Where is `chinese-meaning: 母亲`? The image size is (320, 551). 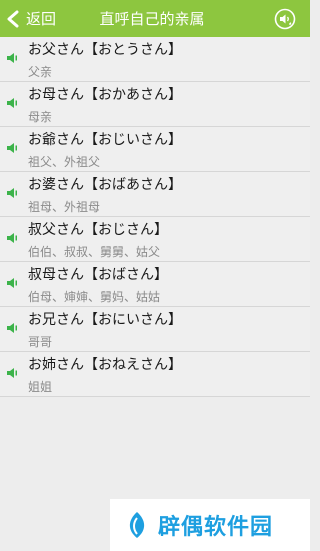
chinese-meaning: 母亲 is located at coordinates (40, 117).